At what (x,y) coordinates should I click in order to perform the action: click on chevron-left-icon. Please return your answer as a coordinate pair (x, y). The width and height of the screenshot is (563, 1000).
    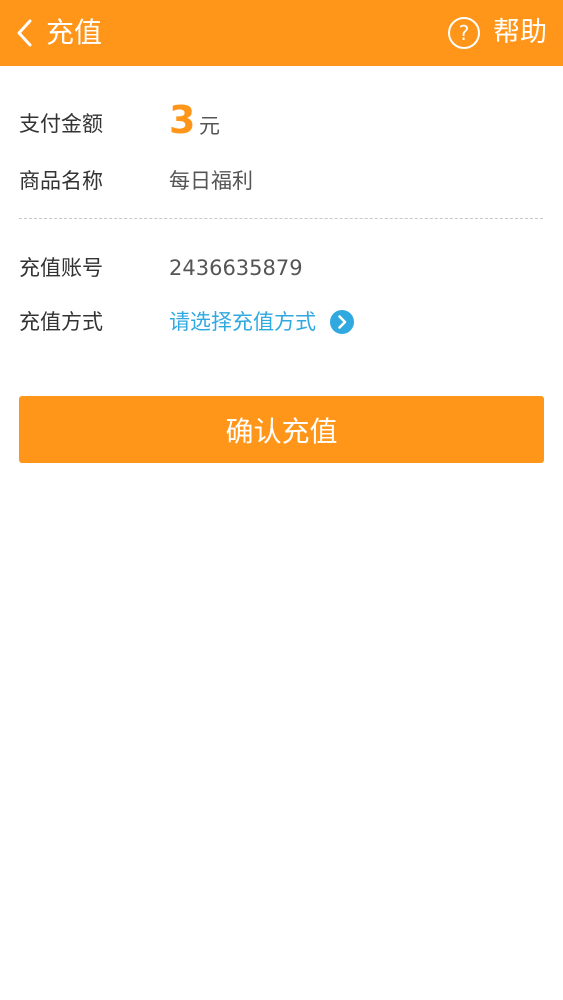
    Looking at the image, I should click on (24, 33).